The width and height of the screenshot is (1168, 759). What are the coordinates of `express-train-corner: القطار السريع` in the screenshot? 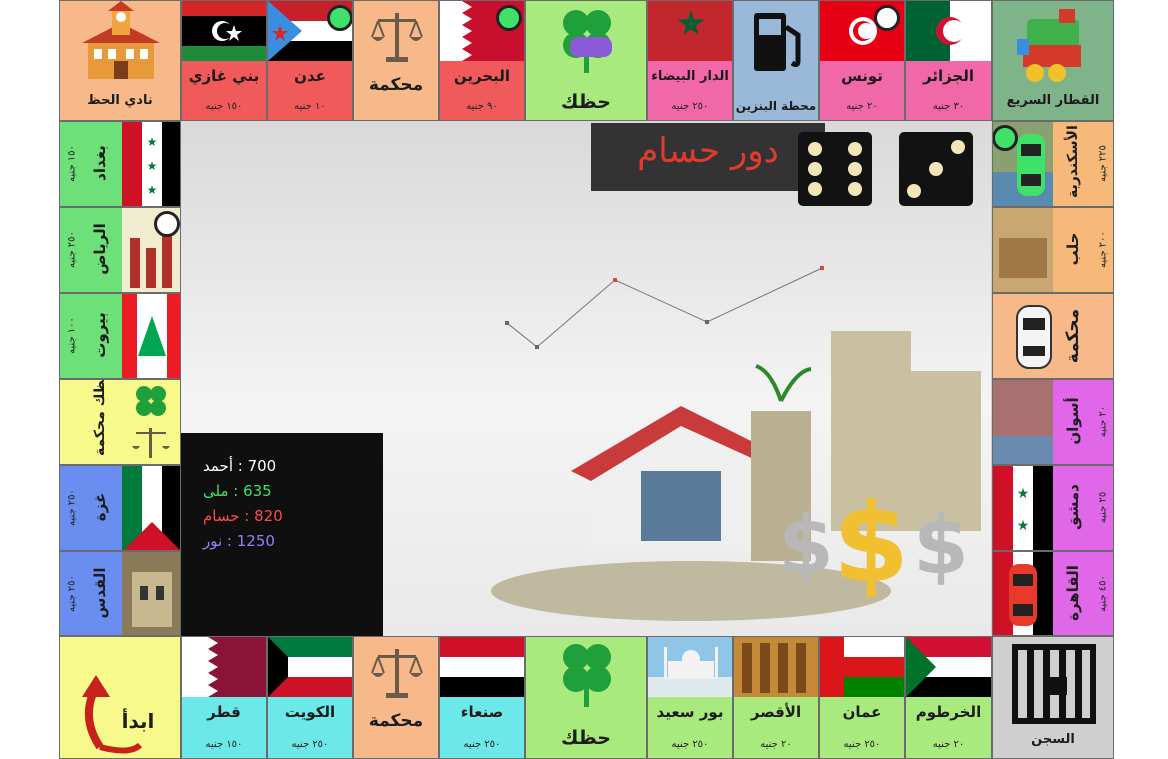 It's located at (1053, 60).